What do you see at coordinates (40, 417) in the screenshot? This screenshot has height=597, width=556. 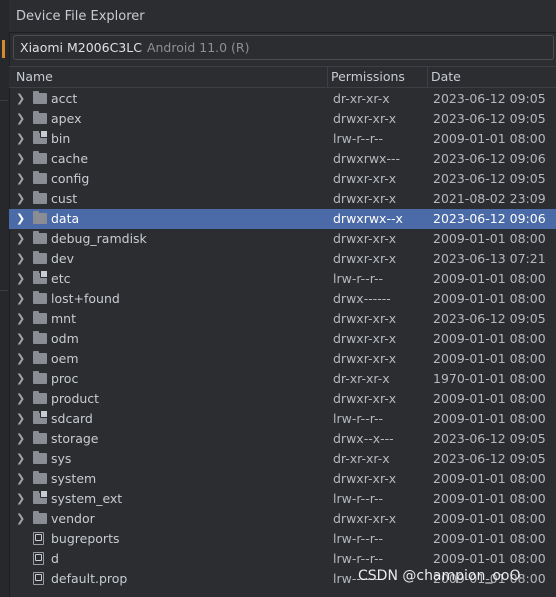 I see `folder-link-icon` at bounding box center [40, 417].